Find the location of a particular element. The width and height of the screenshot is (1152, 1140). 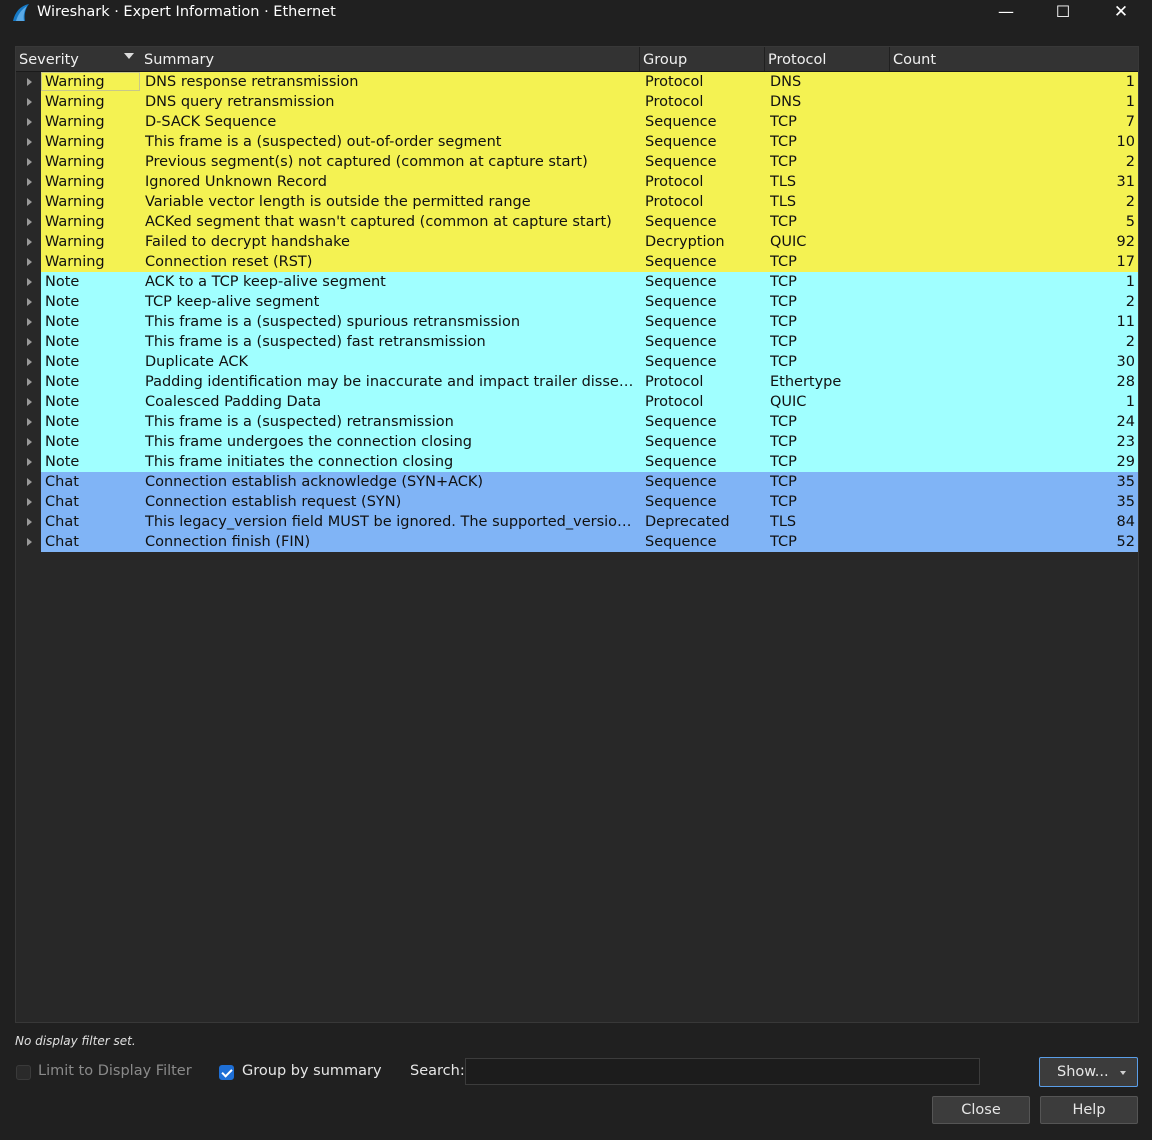

wireshark-fin-icon is located at coordinates (21, 12).